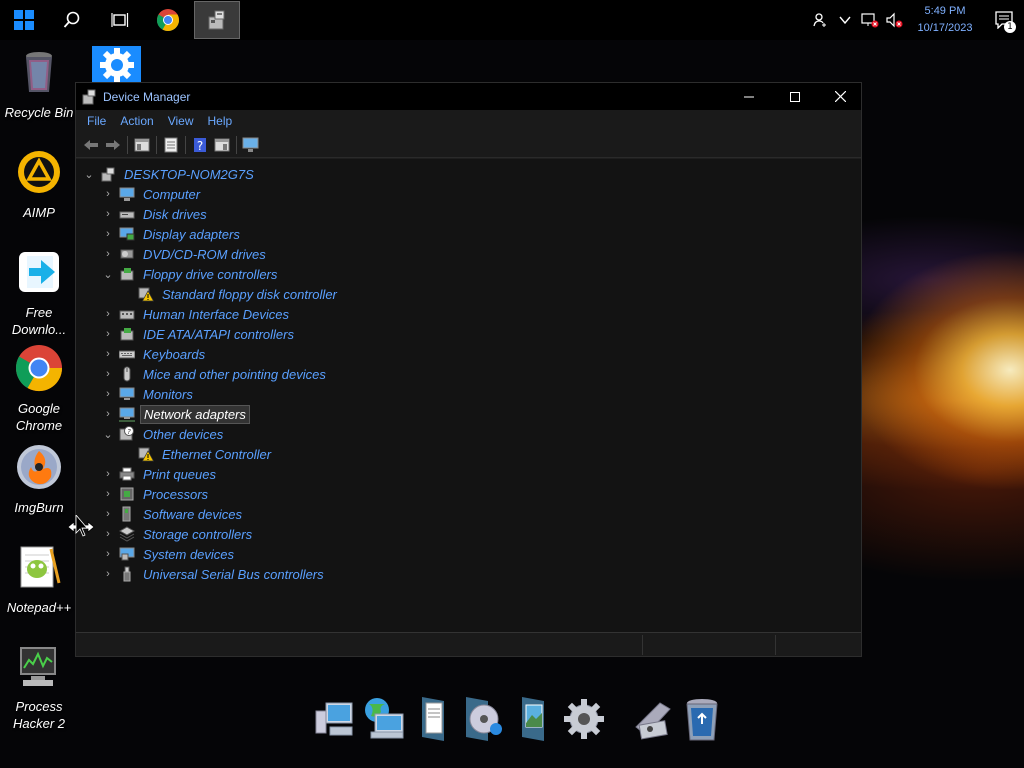  Describe the element at coordinates (198, 534) in the screenshot. I see `tree-node-label: Storage controllers` at that location.